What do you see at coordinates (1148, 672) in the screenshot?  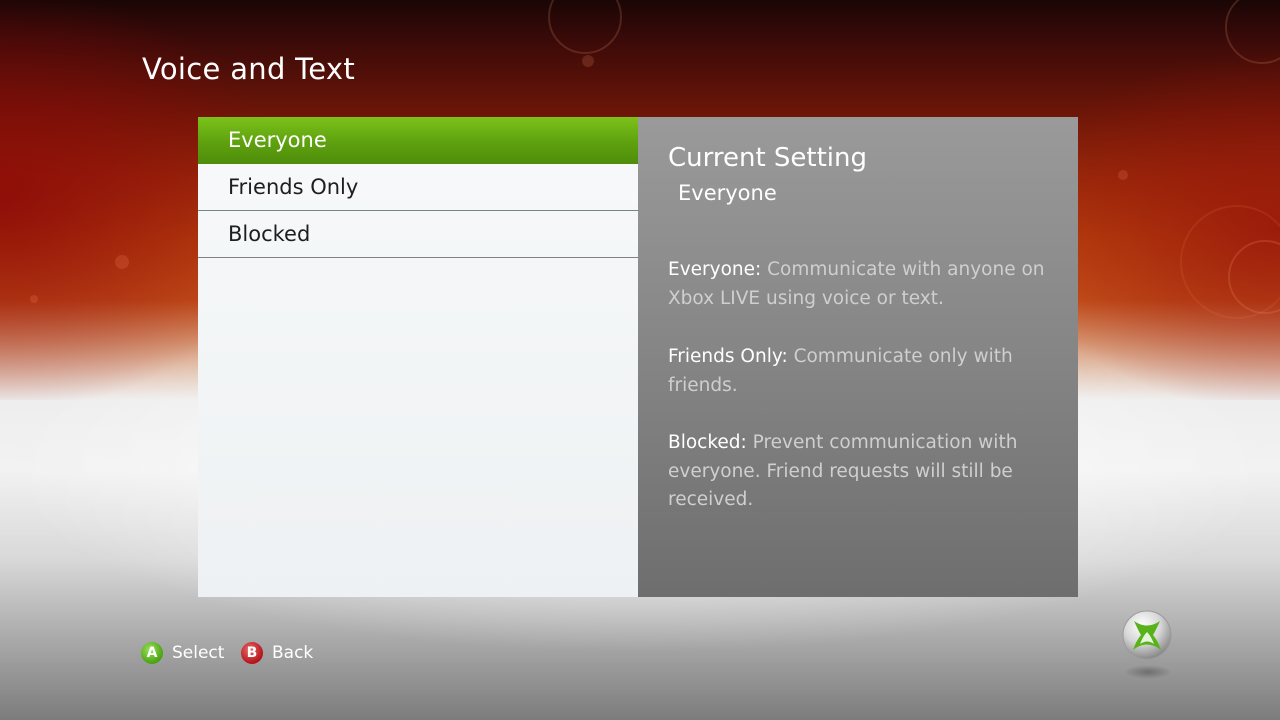 I see `logo-shadow` at bounding box center [1148, 672].